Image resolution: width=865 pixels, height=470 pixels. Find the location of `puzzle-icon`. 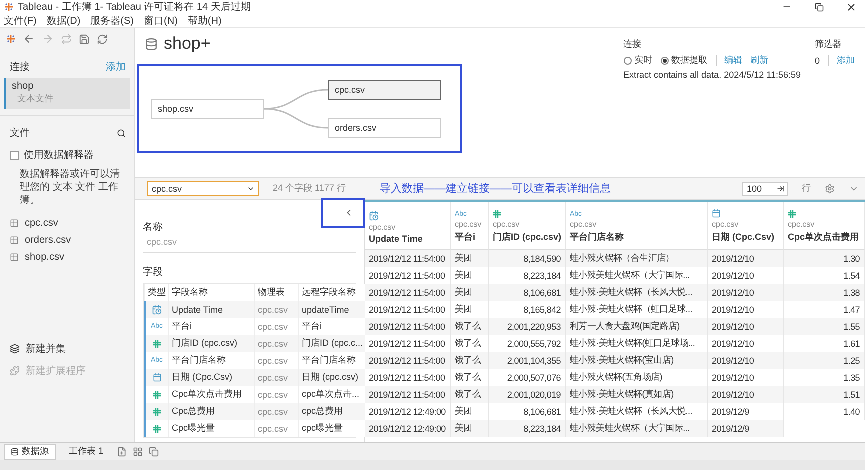

puzzle-icon is located at coordinates (15, 371).